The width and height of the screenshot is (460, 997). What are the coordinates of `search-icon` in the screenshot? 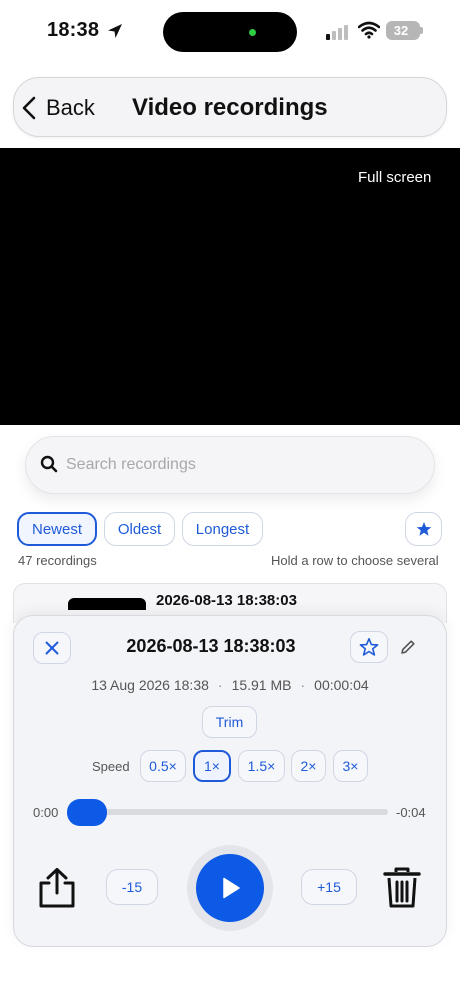 It's located at (49, 464).